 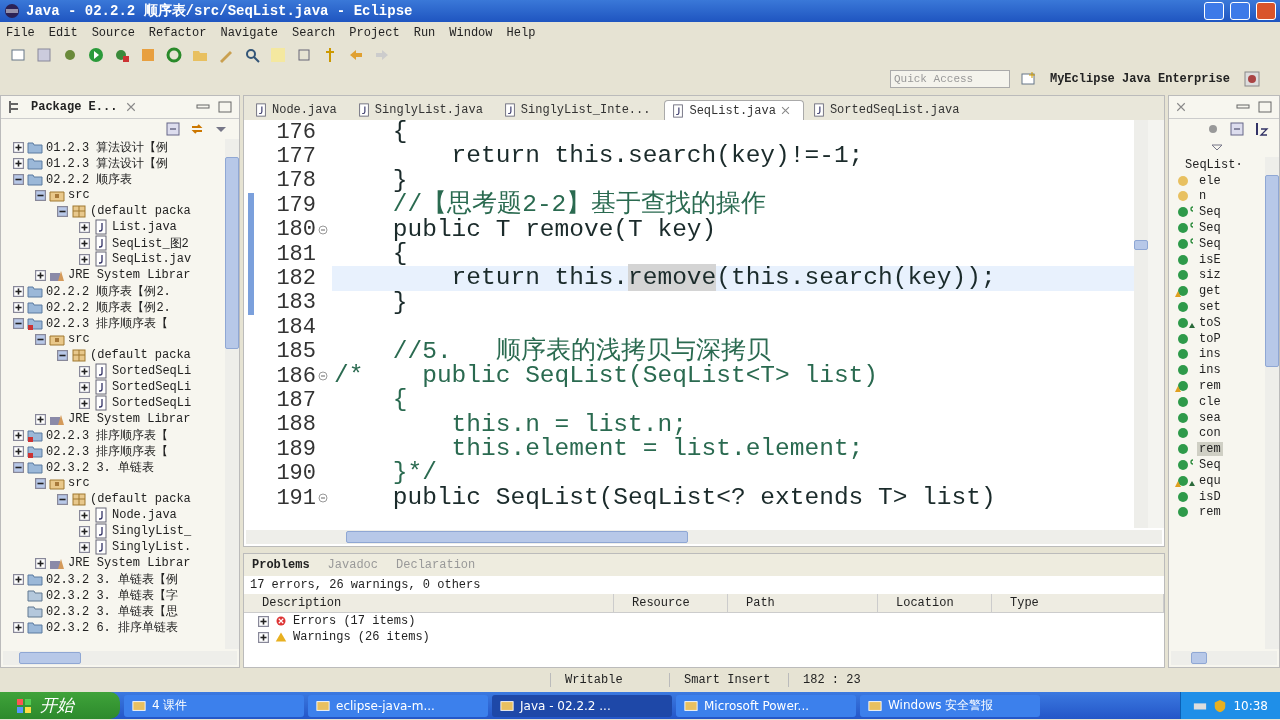 I want to click on editor-tab: SinglyList.java, so click(x=422, y=110).